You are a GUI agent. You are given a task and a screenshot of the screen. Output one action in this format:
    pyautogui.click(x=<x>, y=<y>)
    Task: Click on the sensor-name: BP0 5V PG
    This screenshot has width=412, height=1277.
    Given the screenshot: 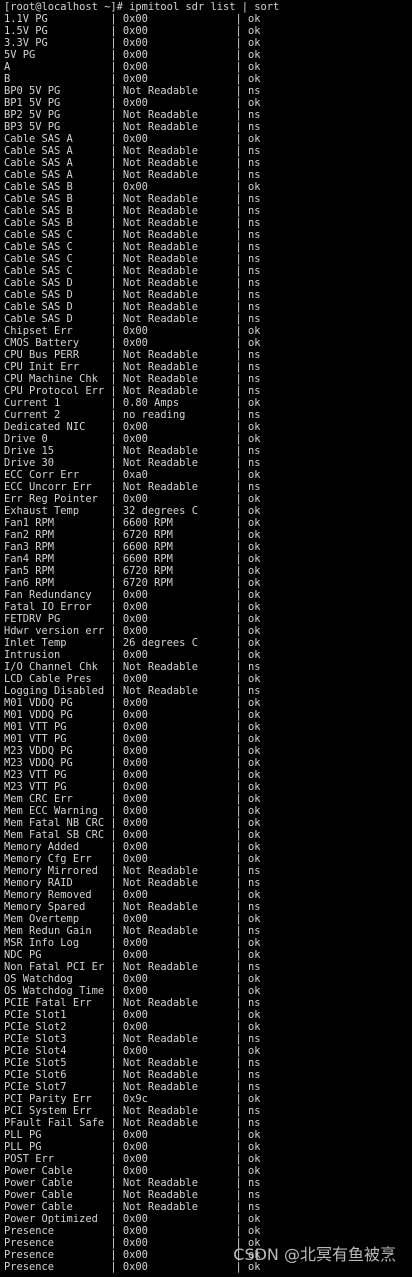 What is the action you would take?
    pyautogui.click(x=32, y=91)
    